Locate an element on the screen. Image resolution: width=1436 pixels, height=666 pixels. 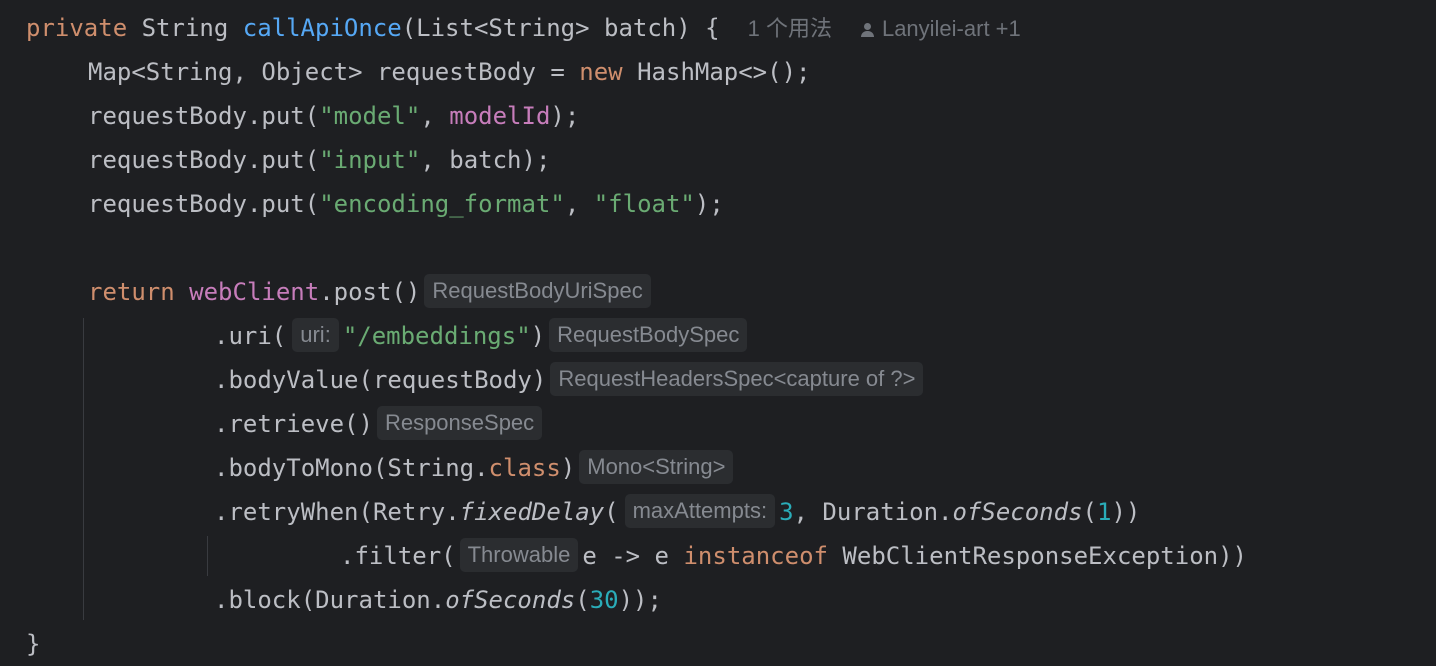
code-text: , Duration. is located at coordinates (873, 512).